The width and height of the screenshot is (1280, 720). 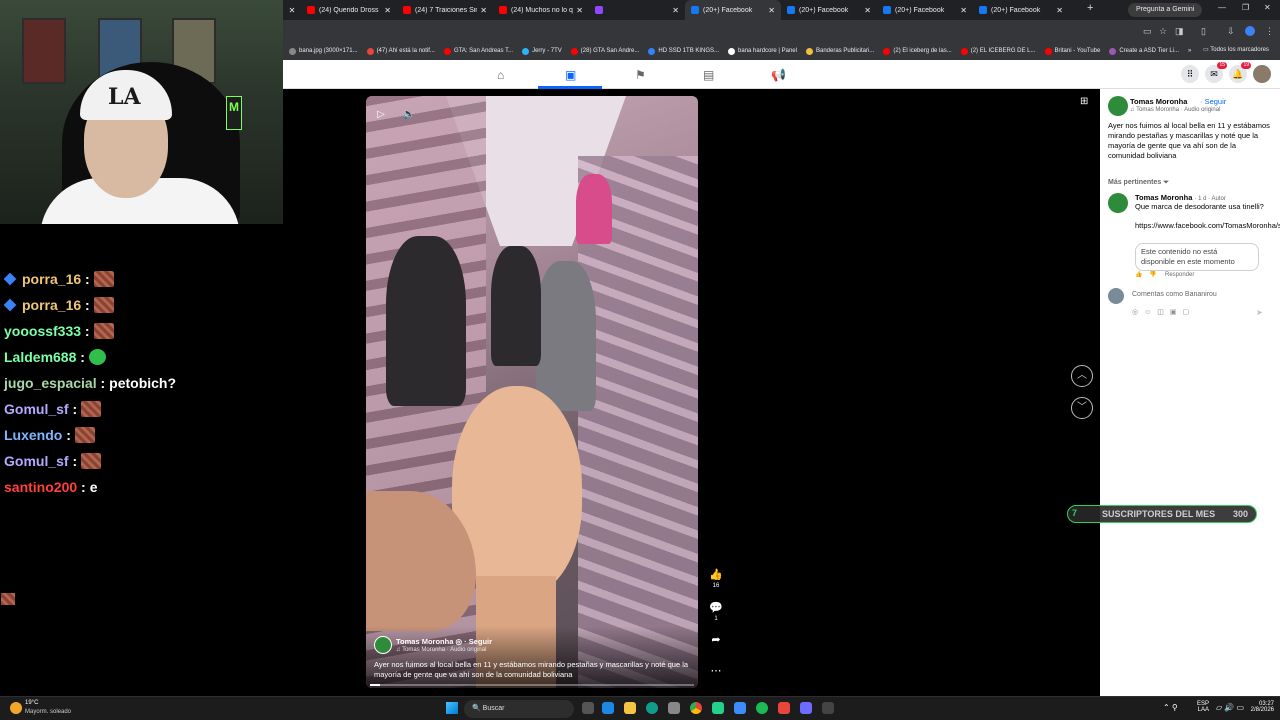 I want to click on chat-username: jugo_espacial, so click(x=50, y=383).